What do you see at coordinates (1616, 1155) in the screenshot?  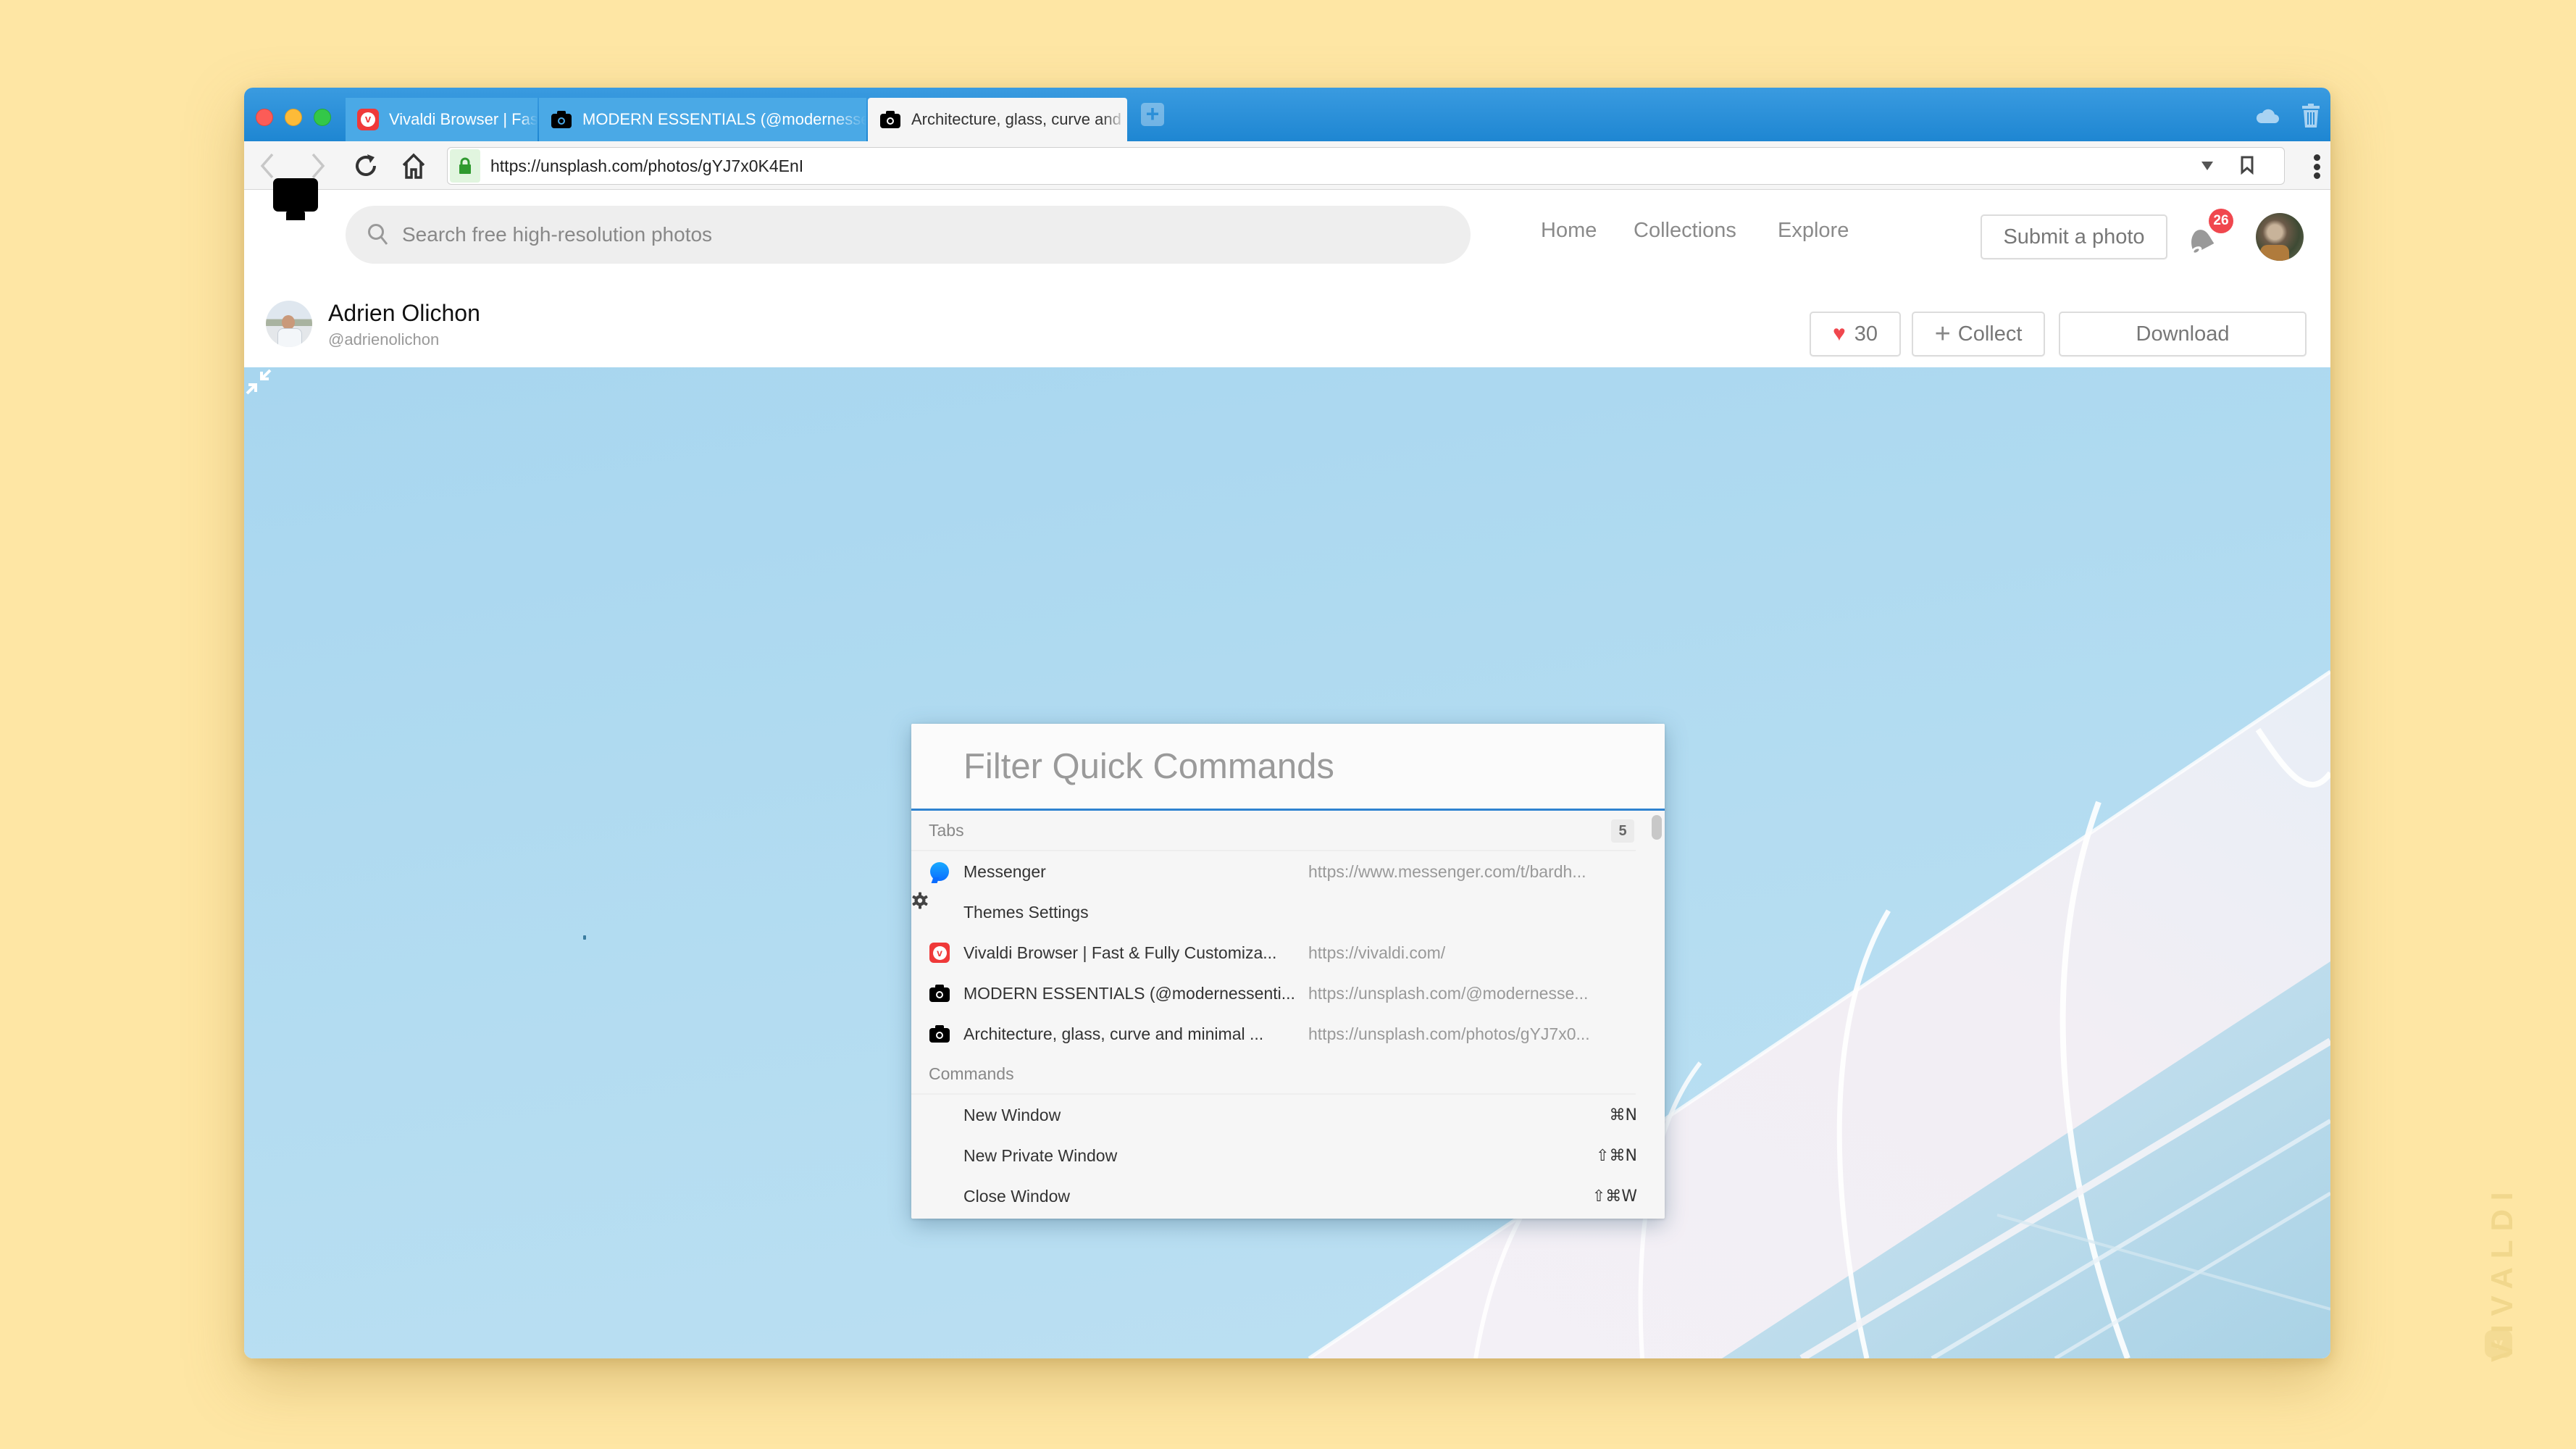 I see `command-shortcut: ⇧⌘N` at bounding box center [1616, 1155].